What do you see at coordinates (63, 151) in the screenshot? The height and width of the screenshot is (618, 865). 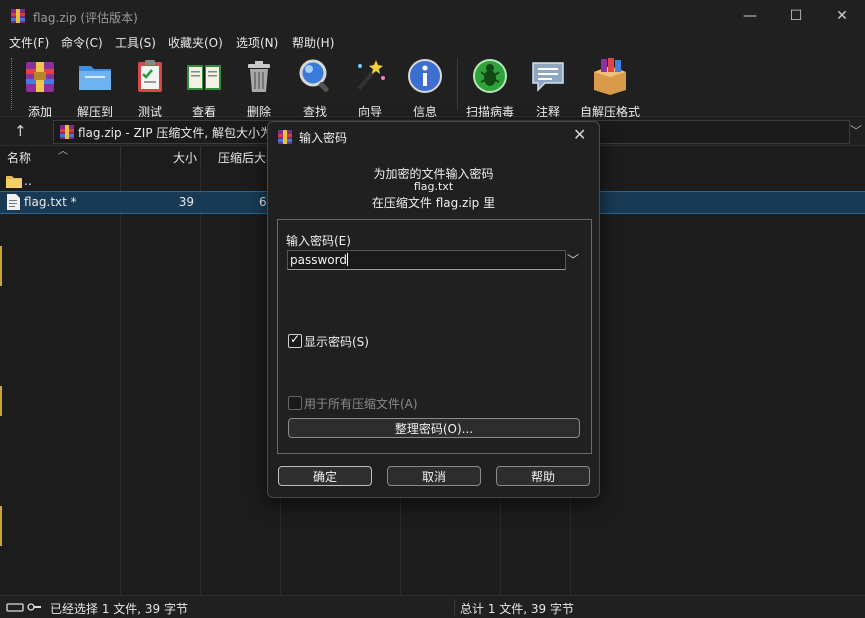 I see `sort-up-icon: ︿` at bounding box center [63, 151].